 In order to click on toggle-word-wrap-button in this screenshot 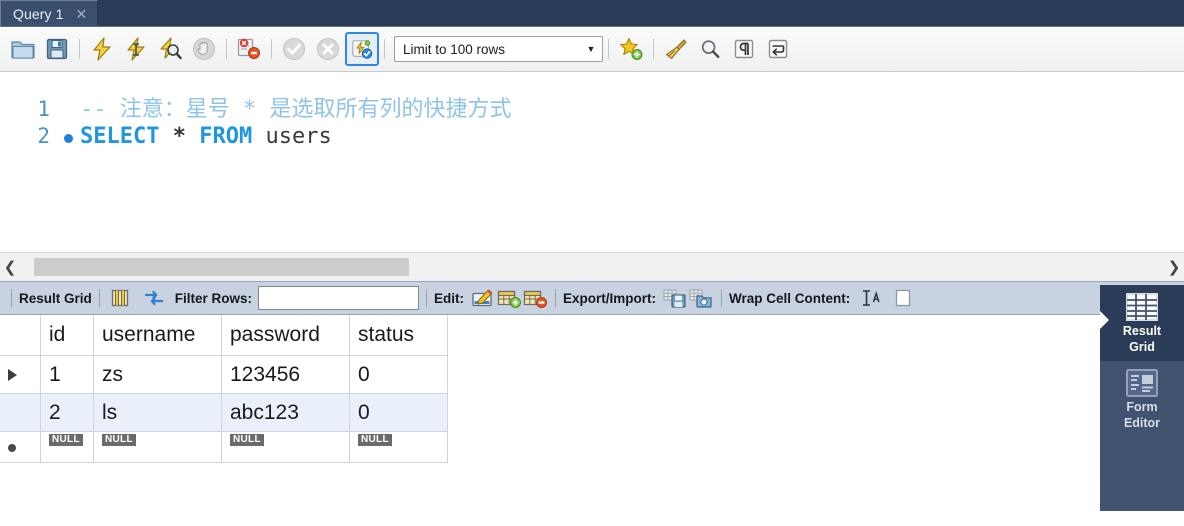, I will do `click(778, 49)`.